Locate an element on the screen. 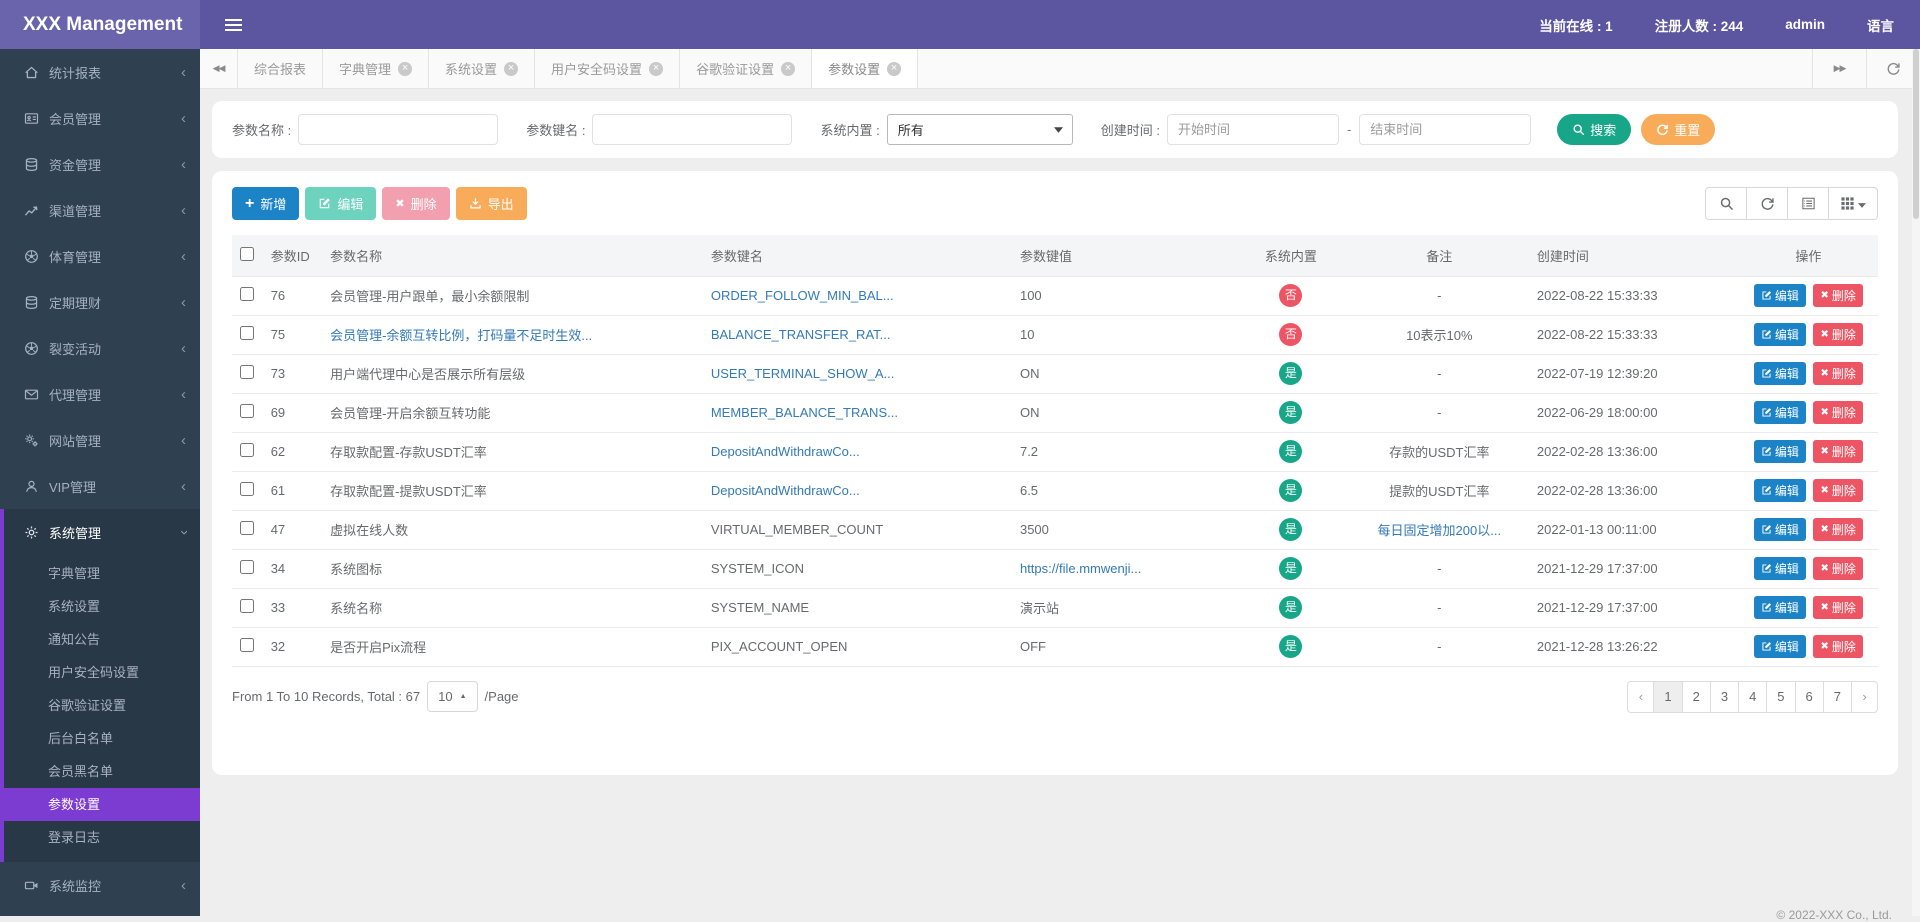 The height and width of the screenshot is (922, 1920). user-menu: admin is located at coordinates (1805, 24).